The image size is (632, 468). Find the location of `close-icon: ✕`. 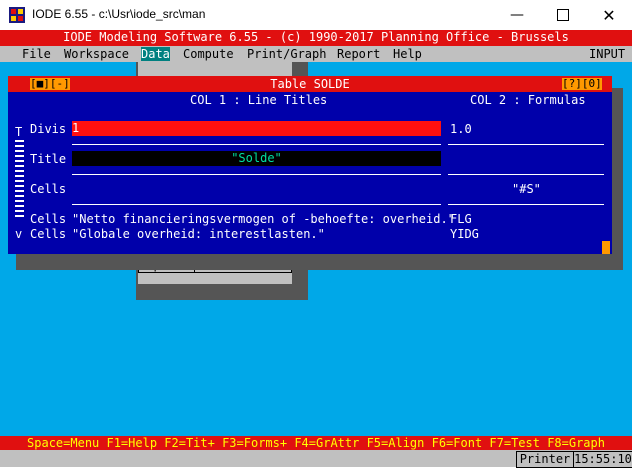

close-icon: ✕ is located at coordinates (609, 15).